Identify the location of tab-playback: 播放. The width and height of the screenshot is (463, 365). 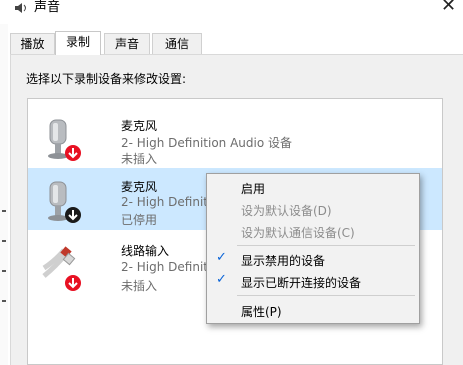
(32, 43).